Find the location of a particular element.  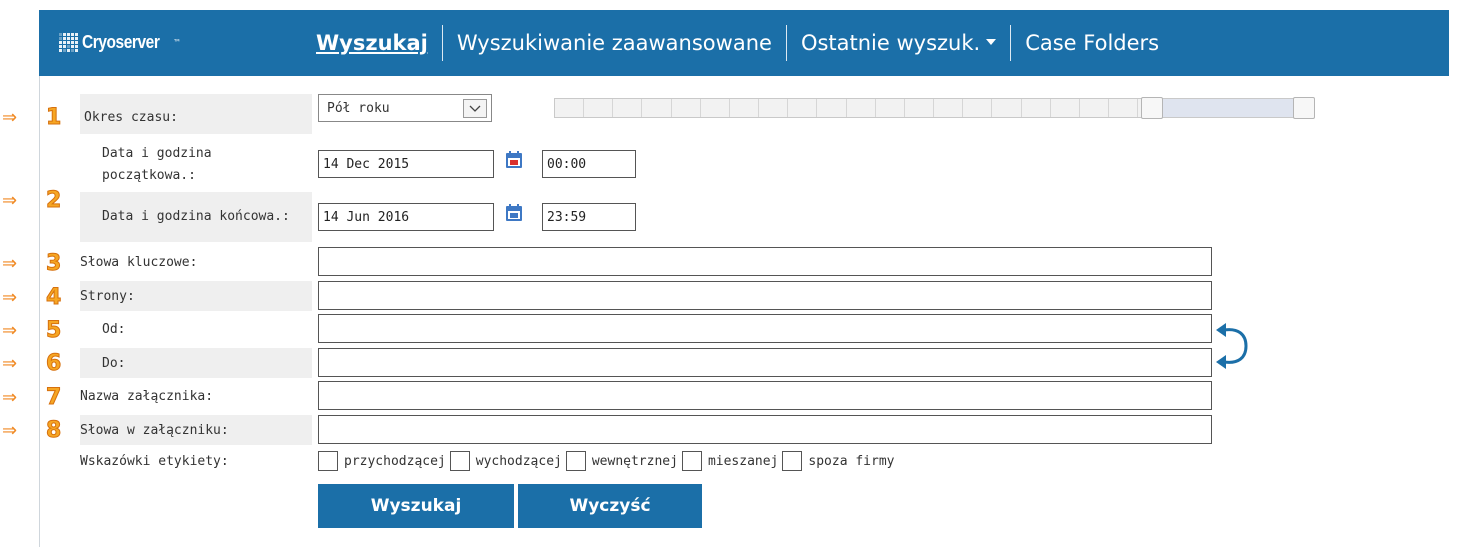

marker-number: 5 is located at coordinates (53, 330).